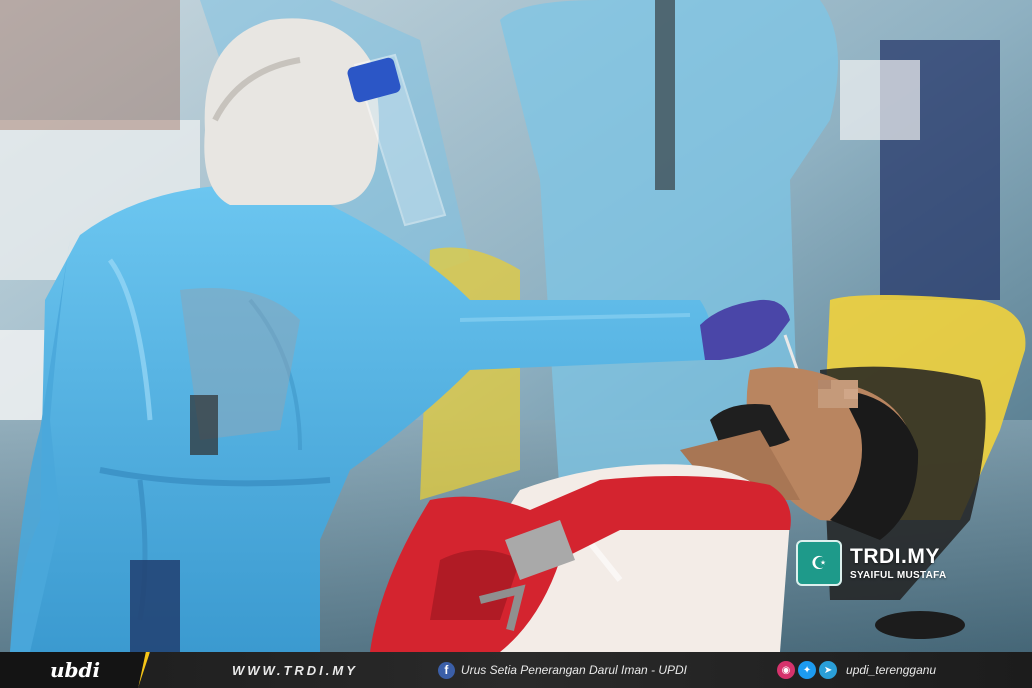  I want to click on trdi-logo-icon: ☪, so click(819, 563).